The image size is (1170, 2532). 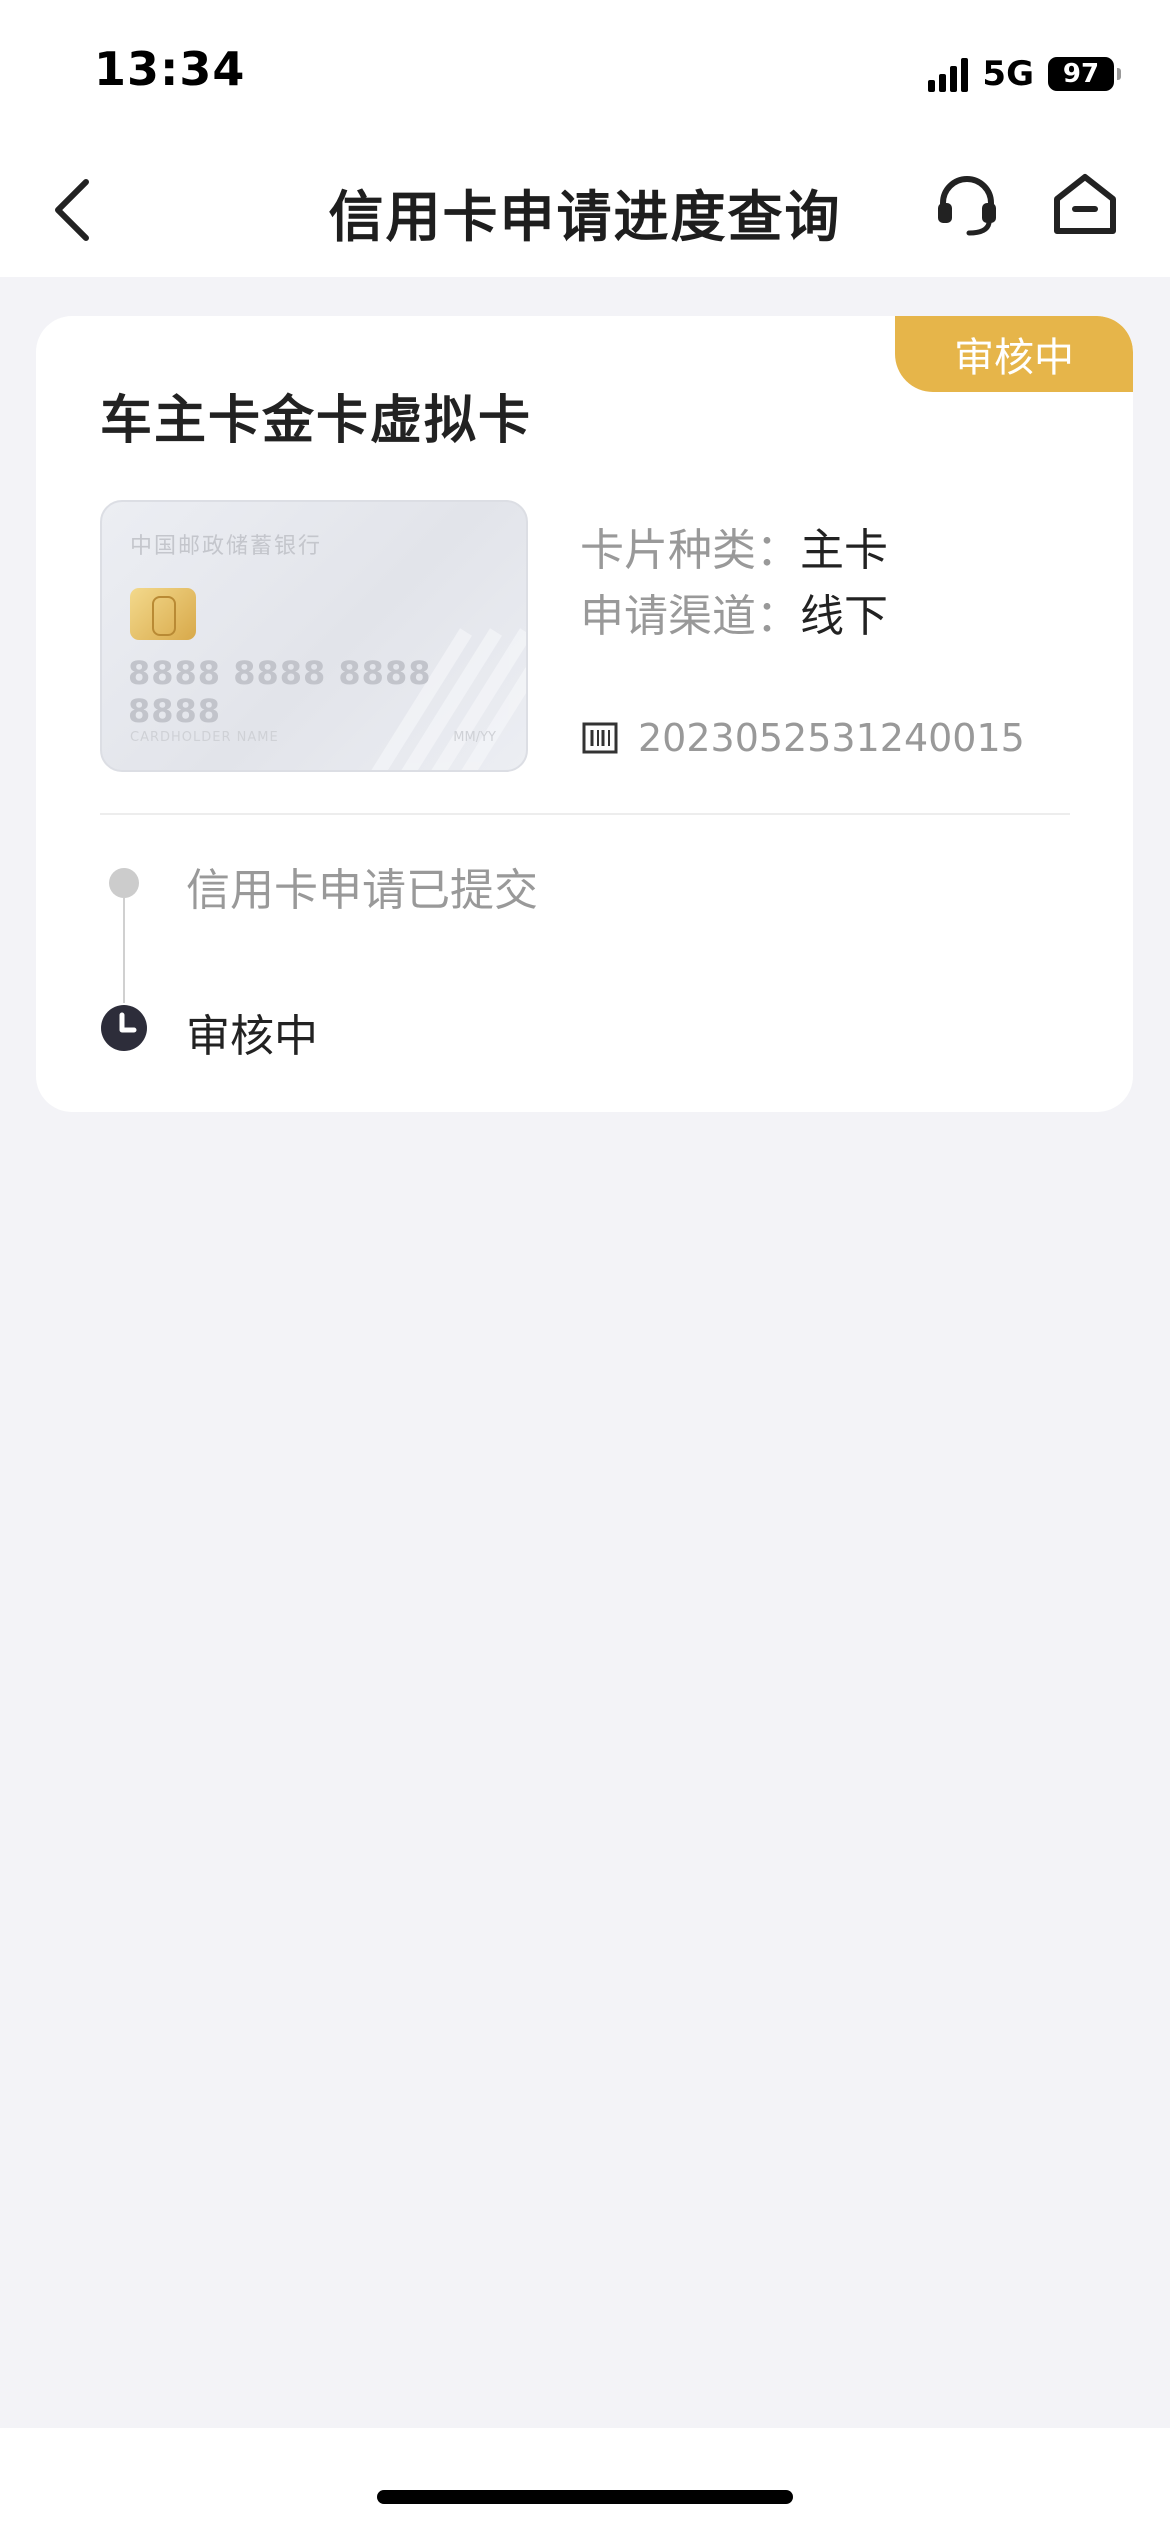 What do you see at coordinates (1014, 354) in the screenshot?
I see `status-badge: 审核中` at bounding box center [1014, 354].